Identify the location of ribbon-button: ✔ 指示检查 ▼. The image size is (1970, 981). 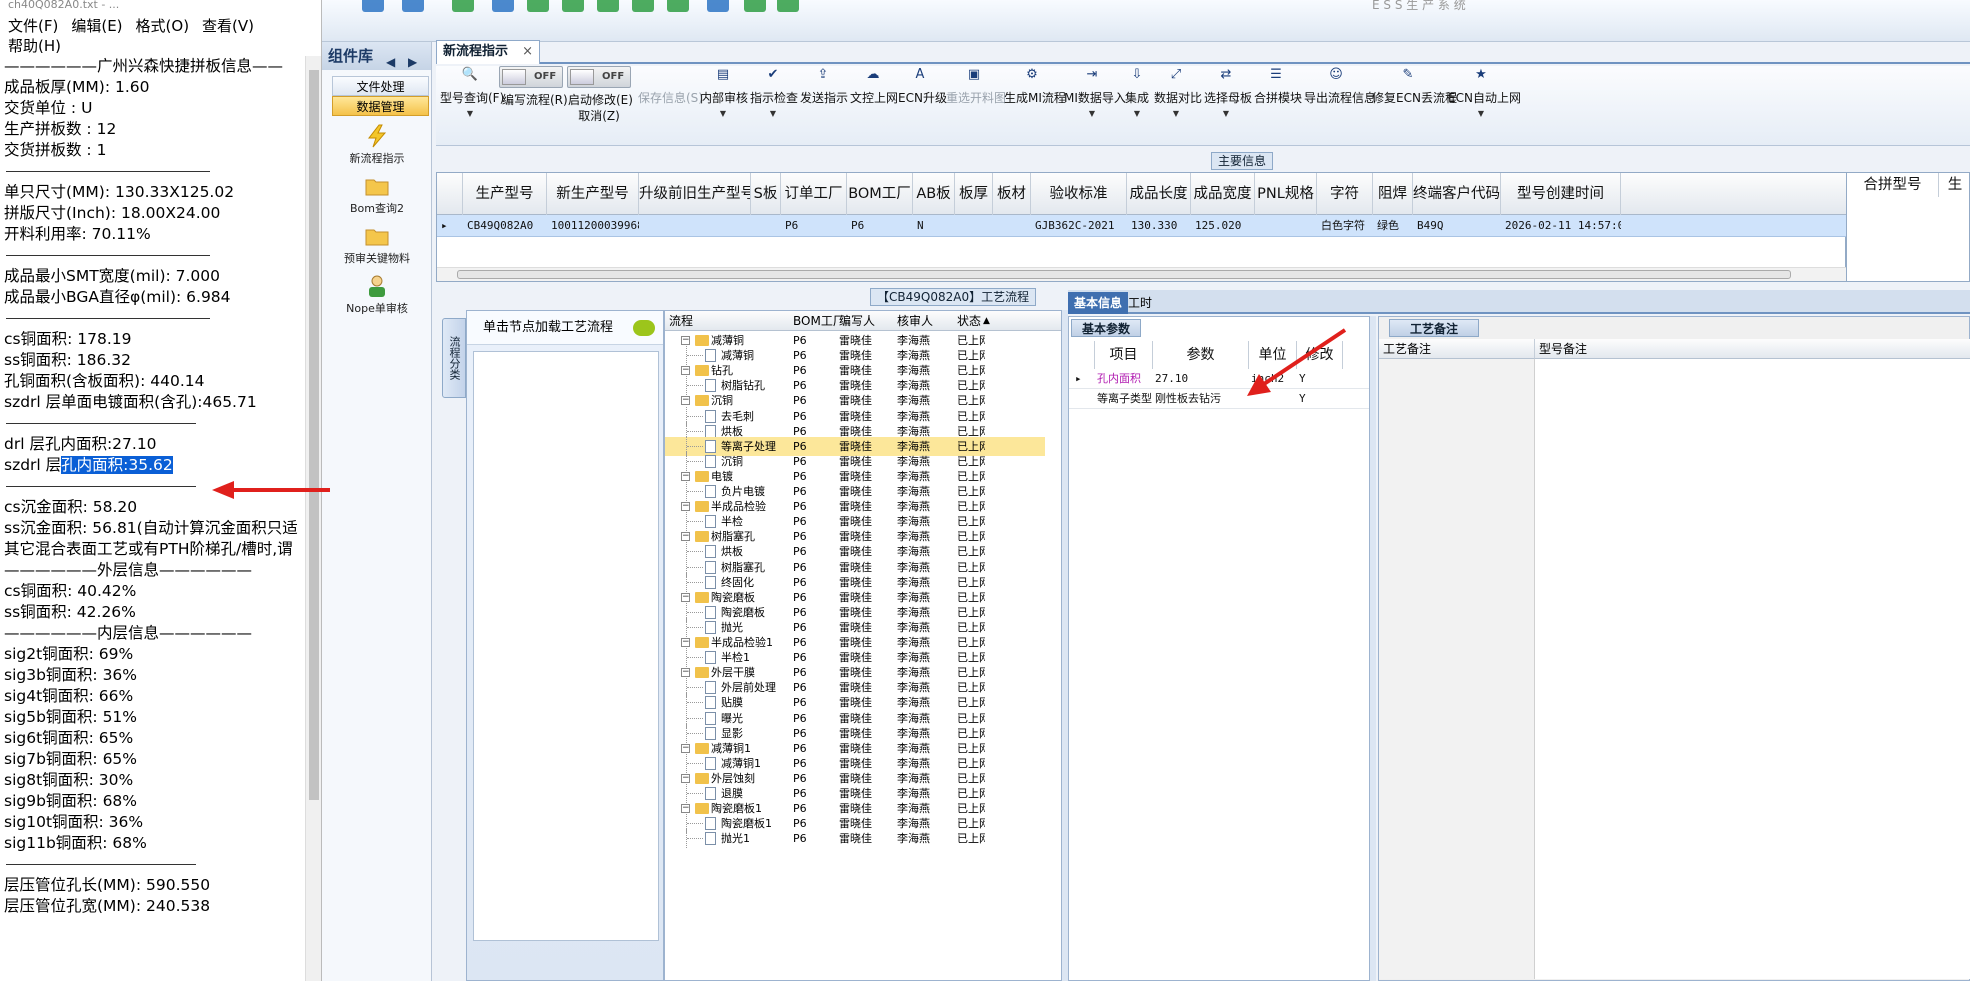
(774, 93).